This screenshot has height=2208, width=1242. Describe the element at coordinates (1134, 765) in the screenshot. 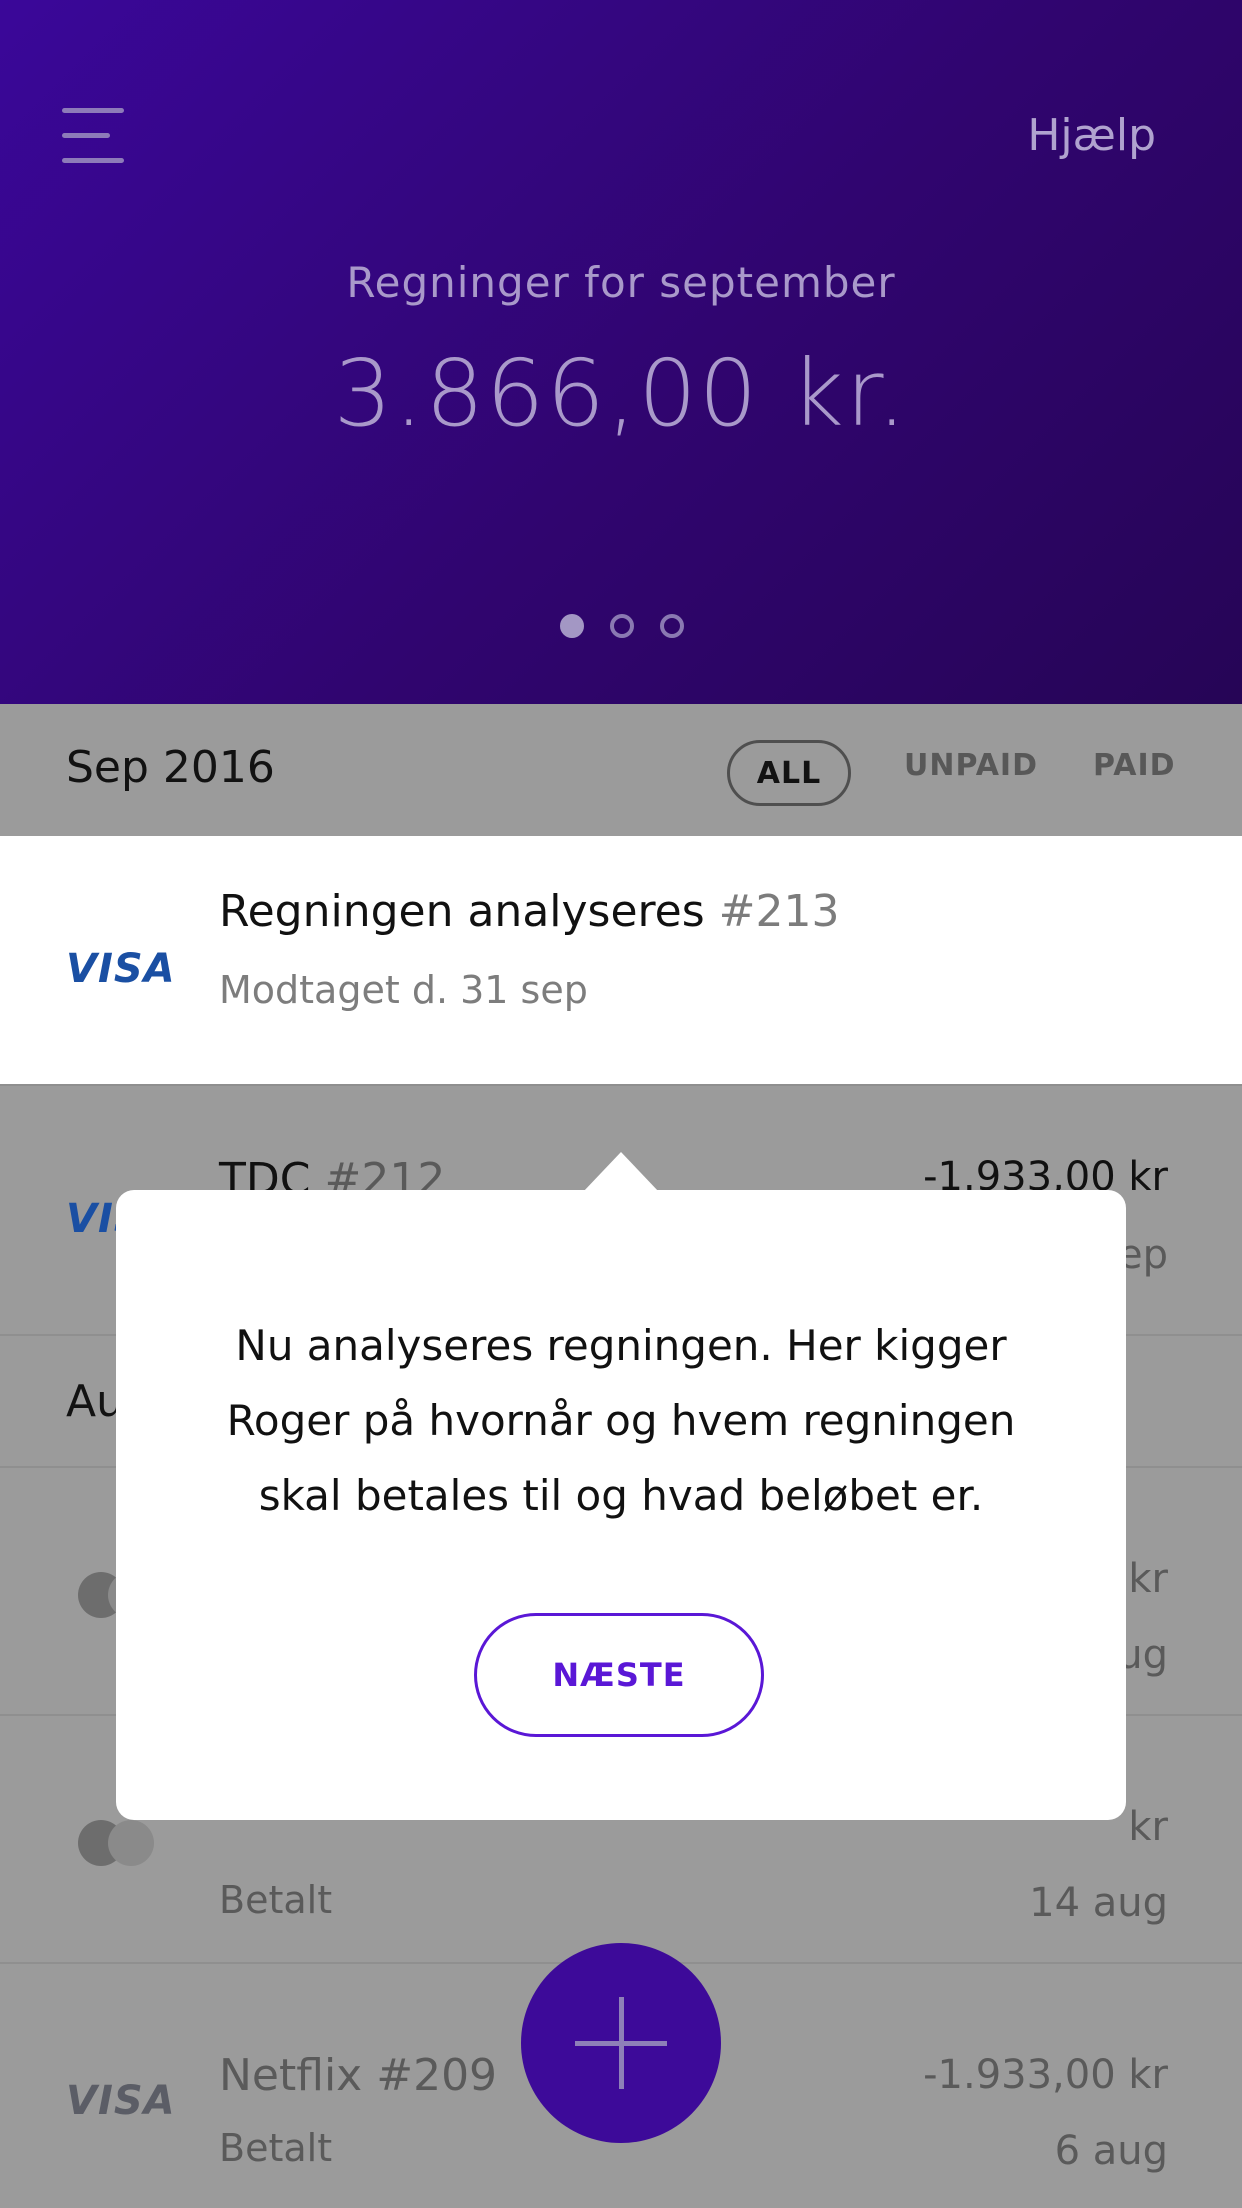

I see `filter-paid-tab: PAID` at that location.